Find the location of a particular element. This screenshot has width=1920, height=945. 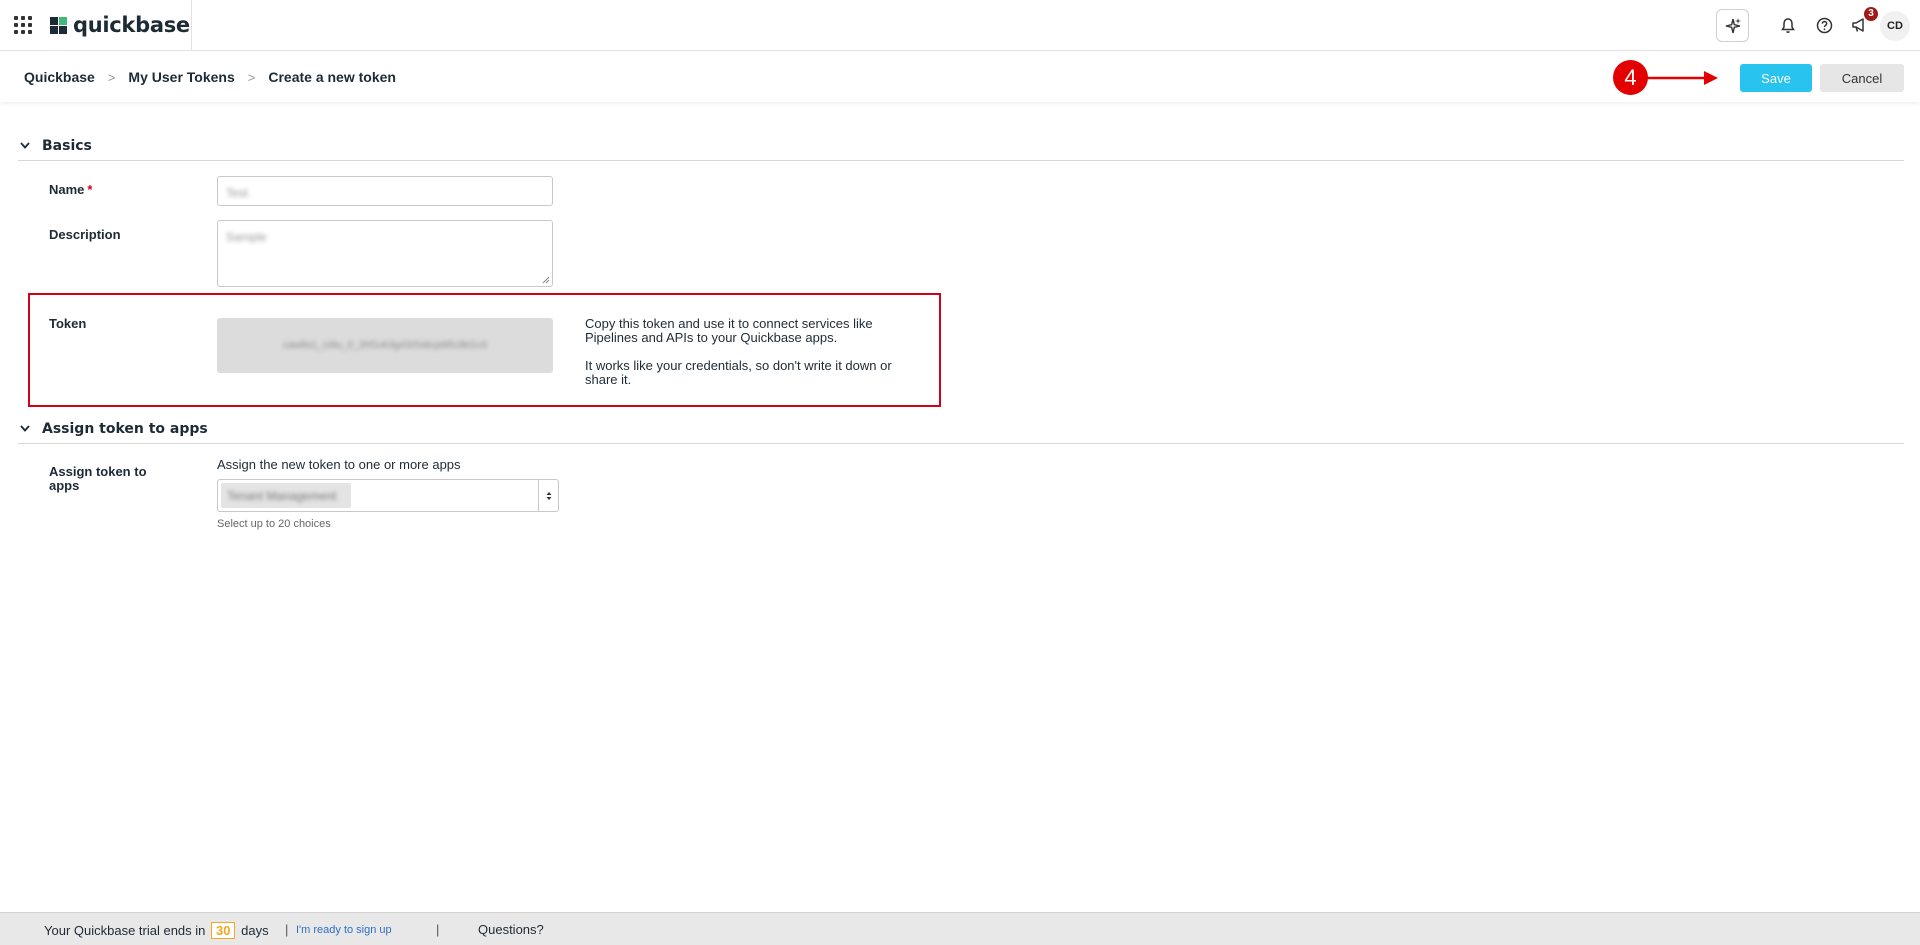

token-value: caw8s1_rz8u_0_2hf1vb3g43r5xbcpt8fu3kt1v3 is located at coordinates (385, 345).